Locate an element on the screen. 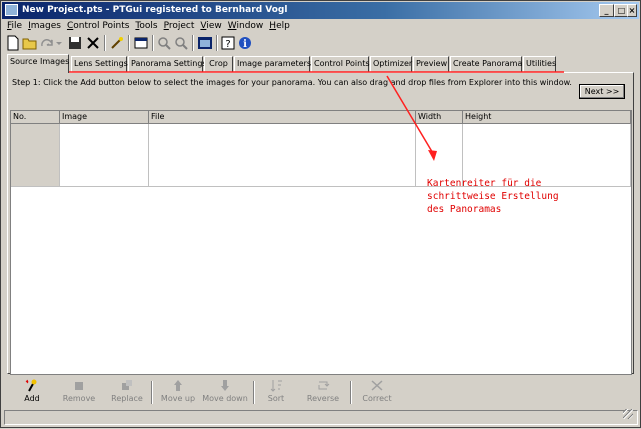 Image resolution: width=641 pixels, height=429 pixels. correct-icon is located at coordinates (377, 385).